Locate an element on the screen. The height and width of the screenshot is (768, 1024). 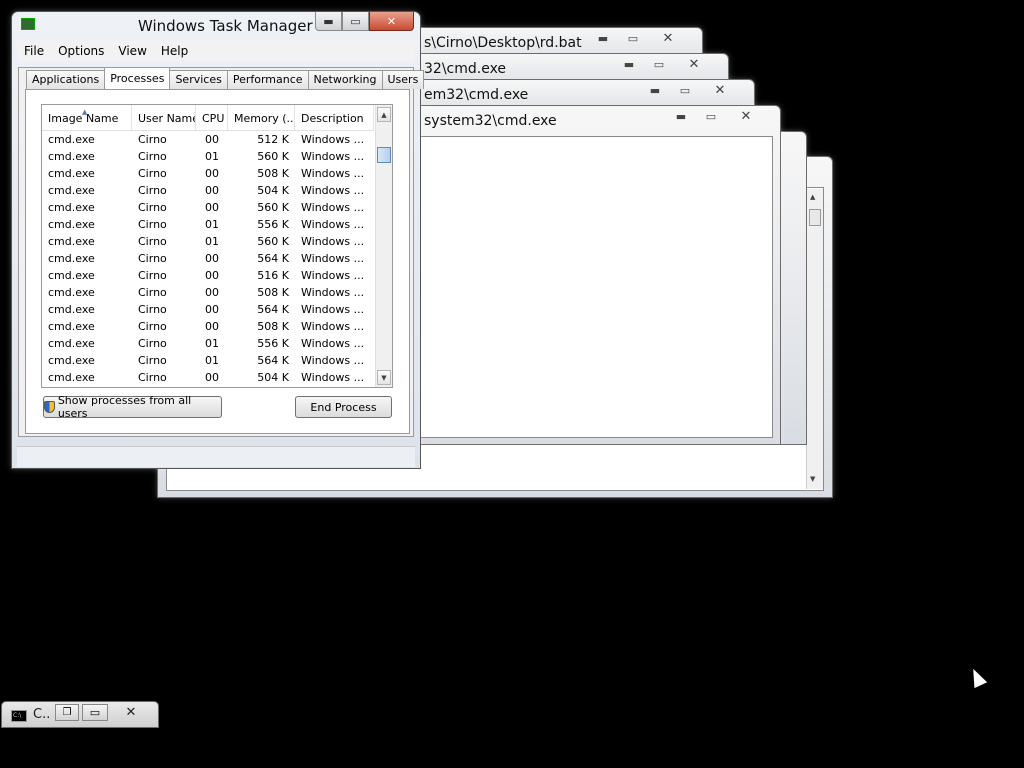
process-memory: 516 K is located at coordinates (273, 275).